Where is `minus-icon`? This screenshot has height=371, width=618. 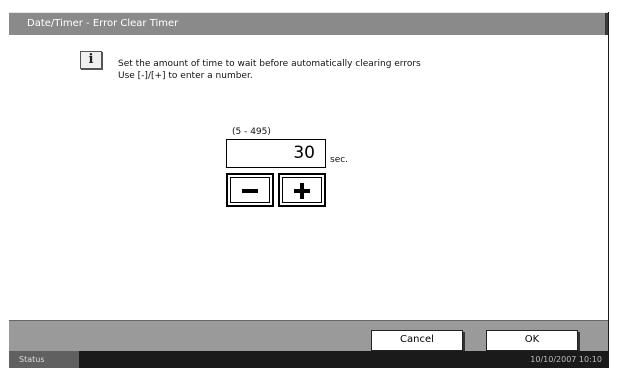
minus-icon is located at coordinates (250, 191).